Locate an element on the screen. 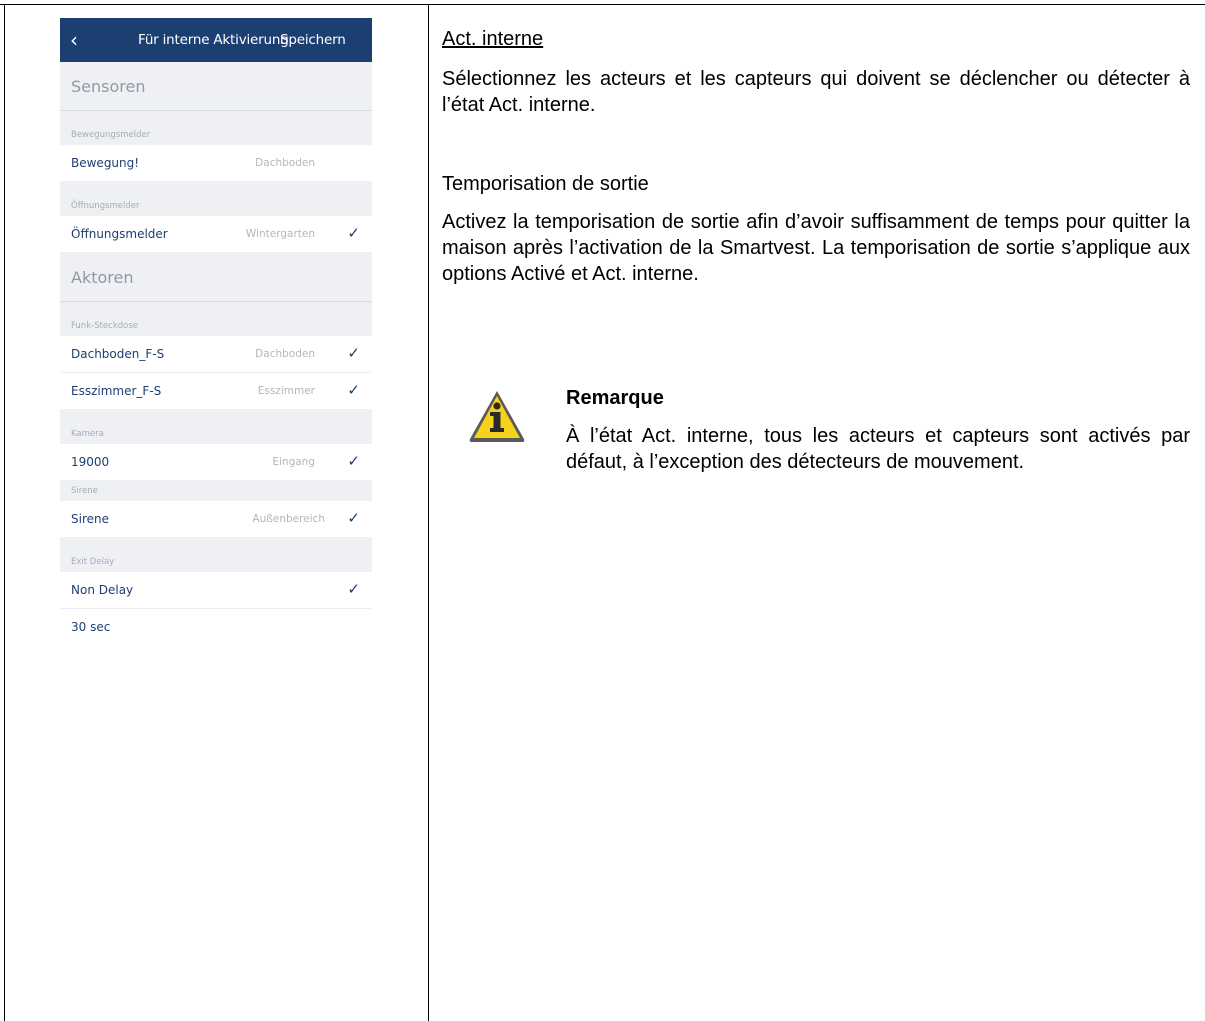 The height and width of the screenshot is (1021, 1205). list-item: Sirene Außenbereich ✓ is located at coordinates (216, 519).